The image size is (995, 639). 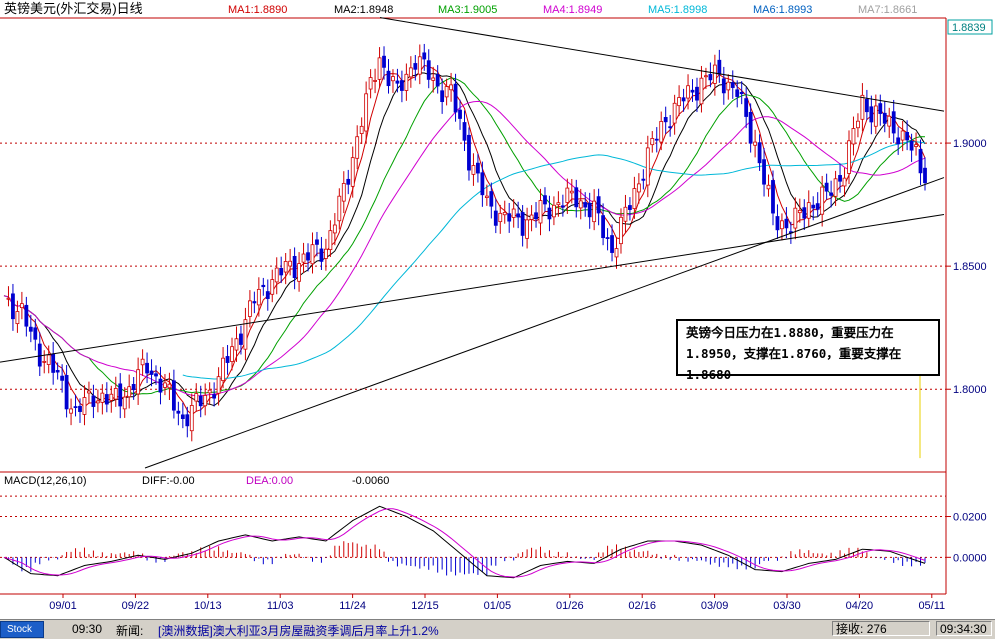 What do you see at coordinates (498, 606) in the screenshot?
I see `time-tick-label: 01/05` at bounding box center [498, 606].